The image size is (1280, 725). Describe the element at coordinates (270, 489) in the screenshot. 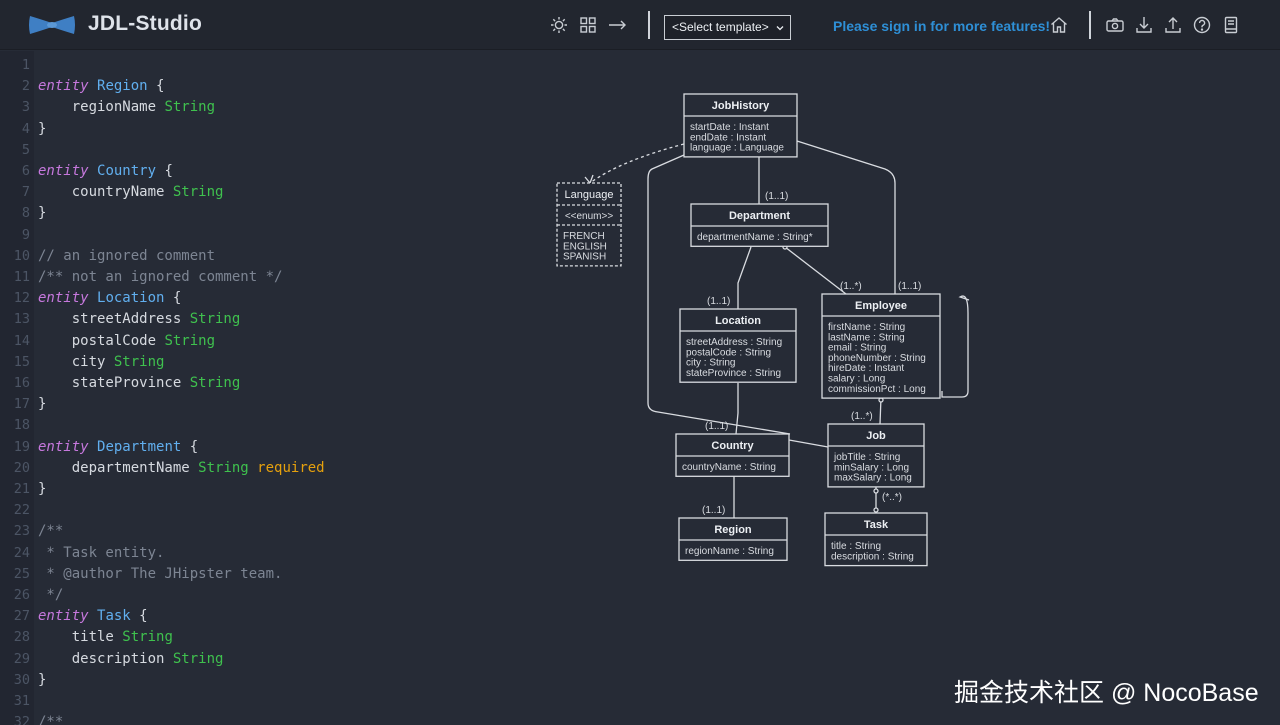

I see `code-line: 21}` at that location.